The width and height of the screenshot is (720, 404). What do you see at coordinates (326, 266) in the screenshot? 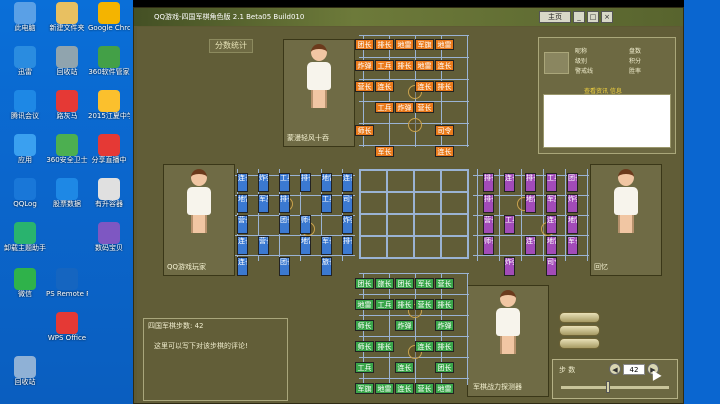
I see `chess-piece: 旅长` at bounding box center [326, 266].